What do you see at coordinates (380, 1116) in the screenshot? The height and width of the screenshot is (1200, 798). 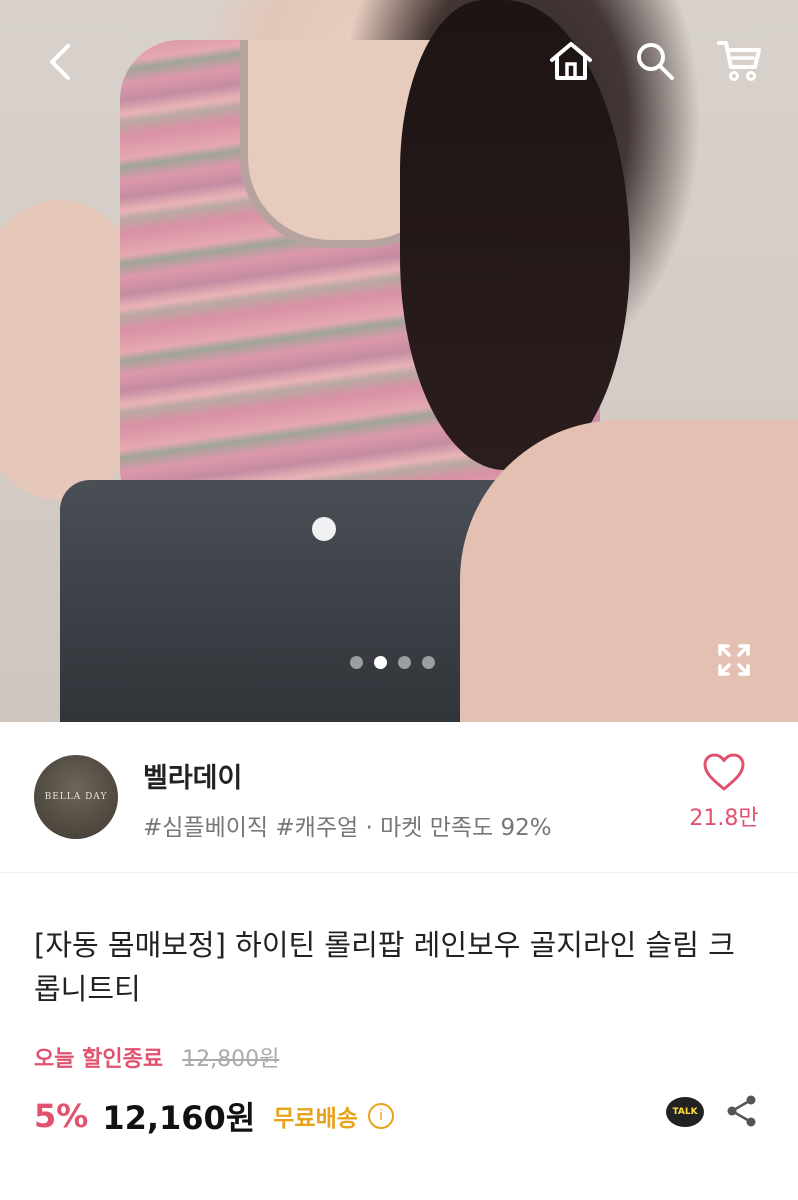 I see `info-icon: i` at bounding box center [380, 1116].